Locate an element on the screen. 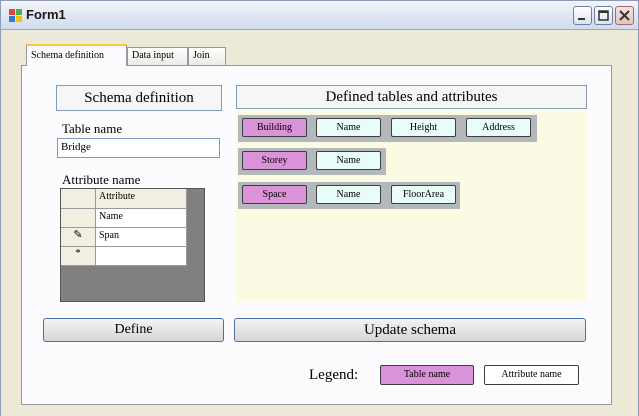 This screenshot has height=416, width=639. maximize-button is located at coordinates (603, 15).